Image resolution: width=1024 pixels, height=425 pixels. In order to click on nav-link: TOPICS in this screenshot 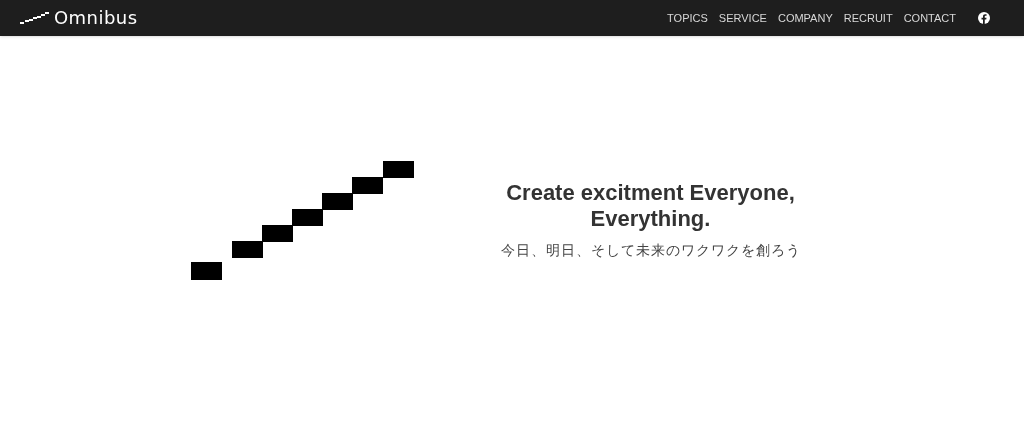, I will do `click(687, 18)`.